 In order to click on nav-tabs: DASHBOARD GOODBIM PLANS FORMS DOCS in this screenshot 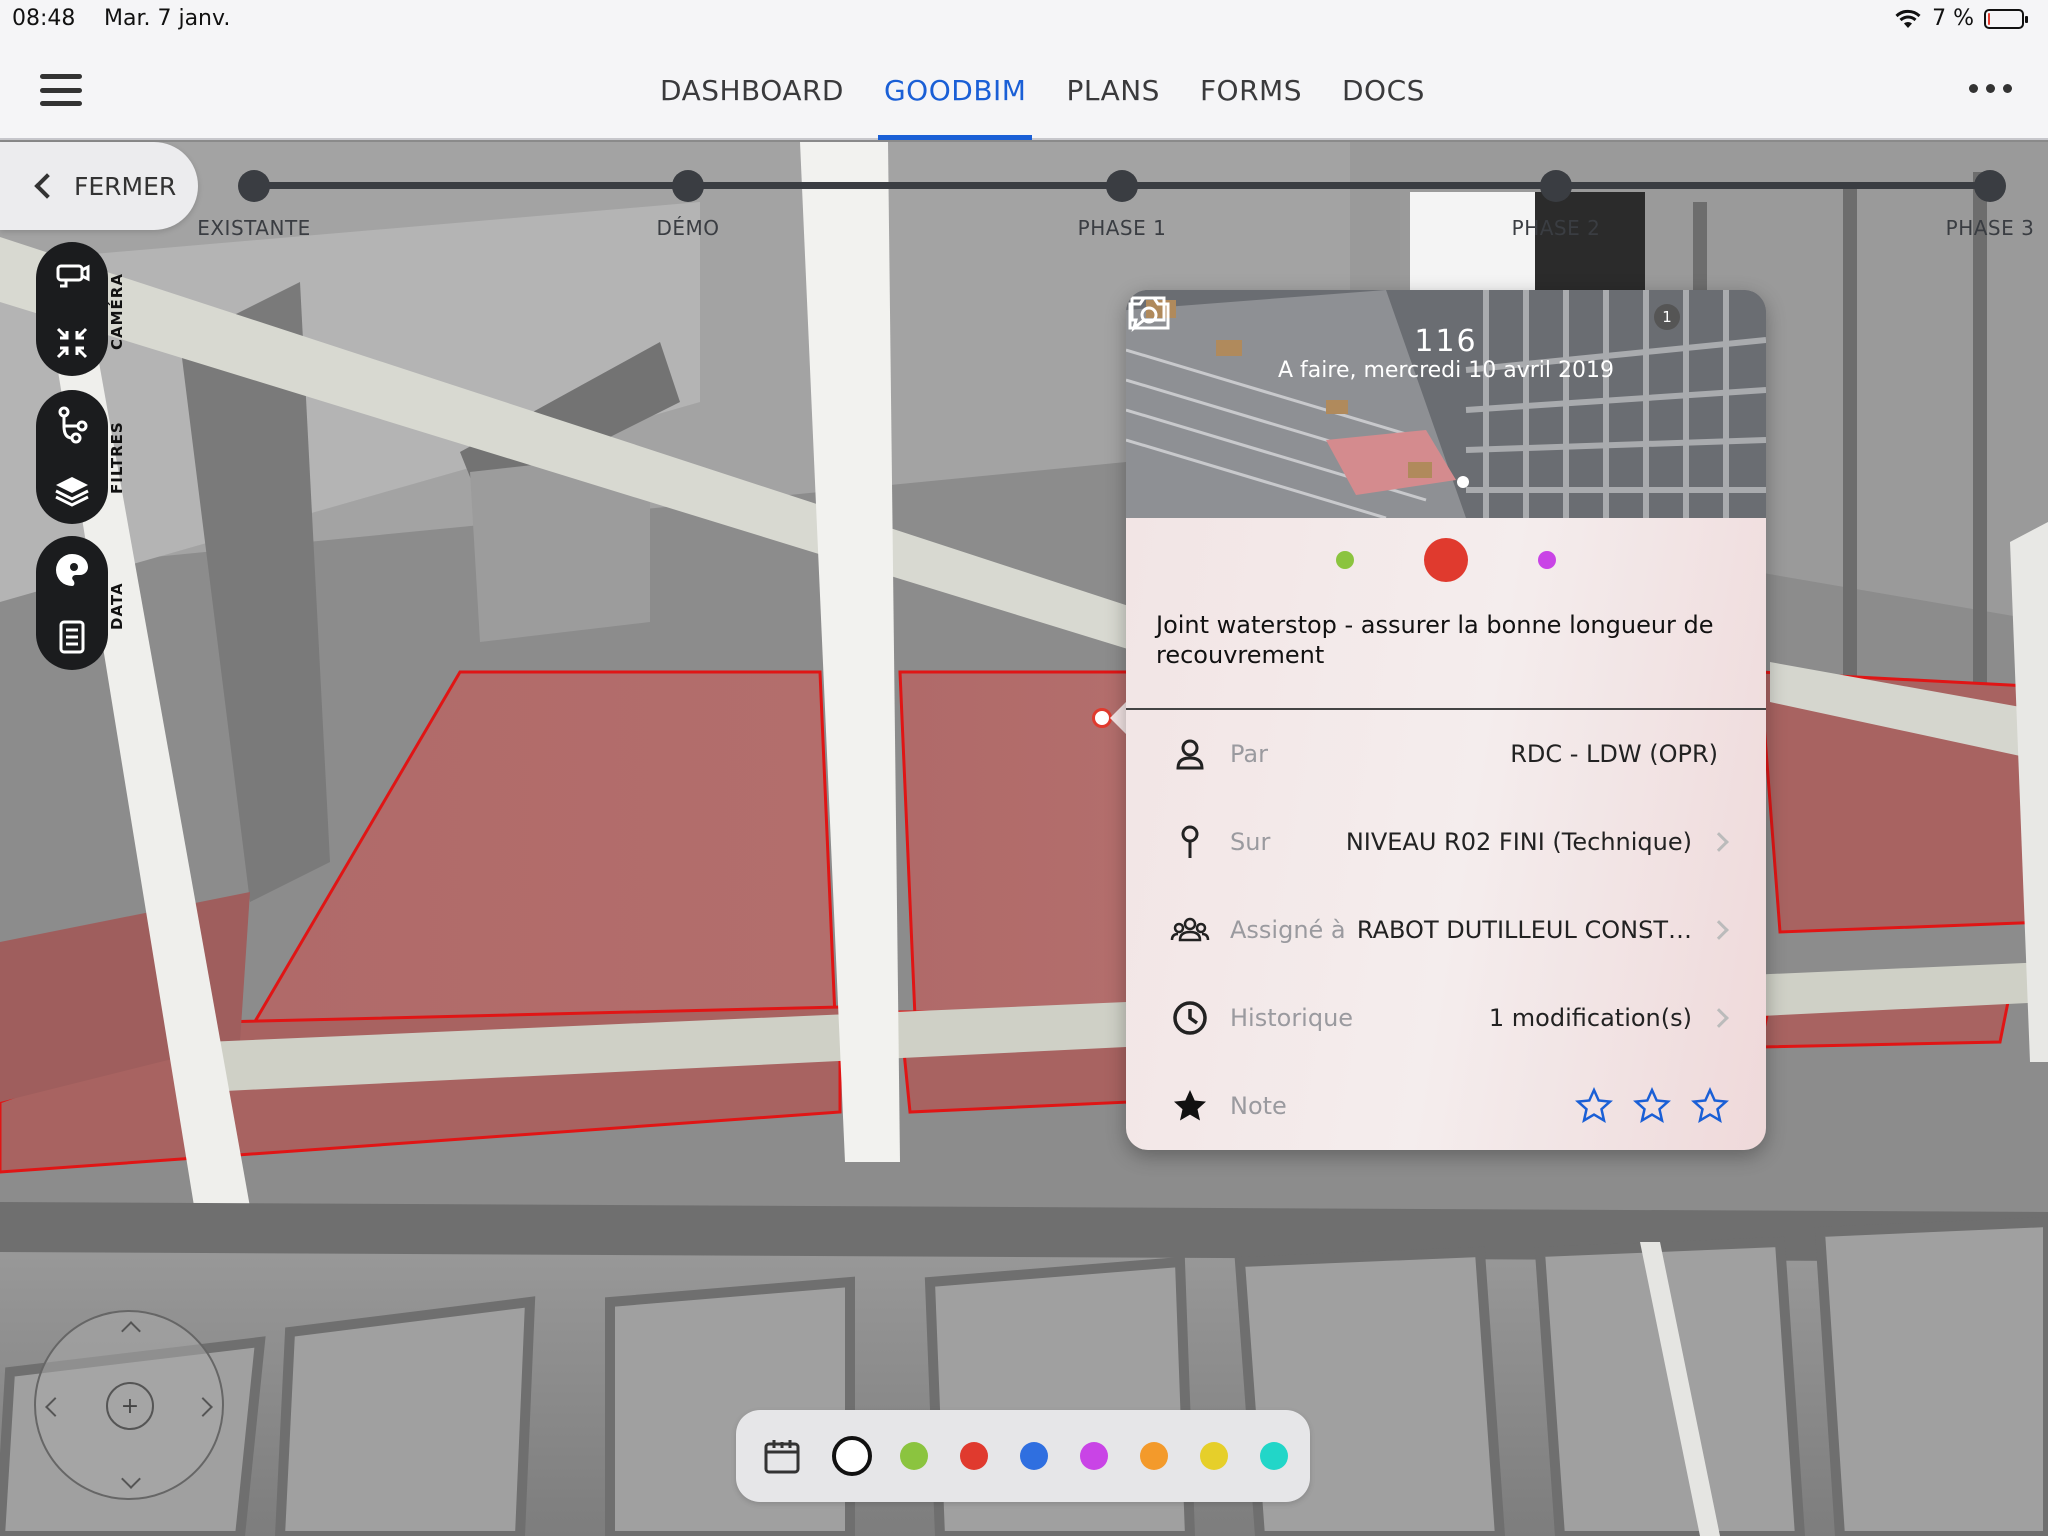, I will do `click(1042, 90)`.